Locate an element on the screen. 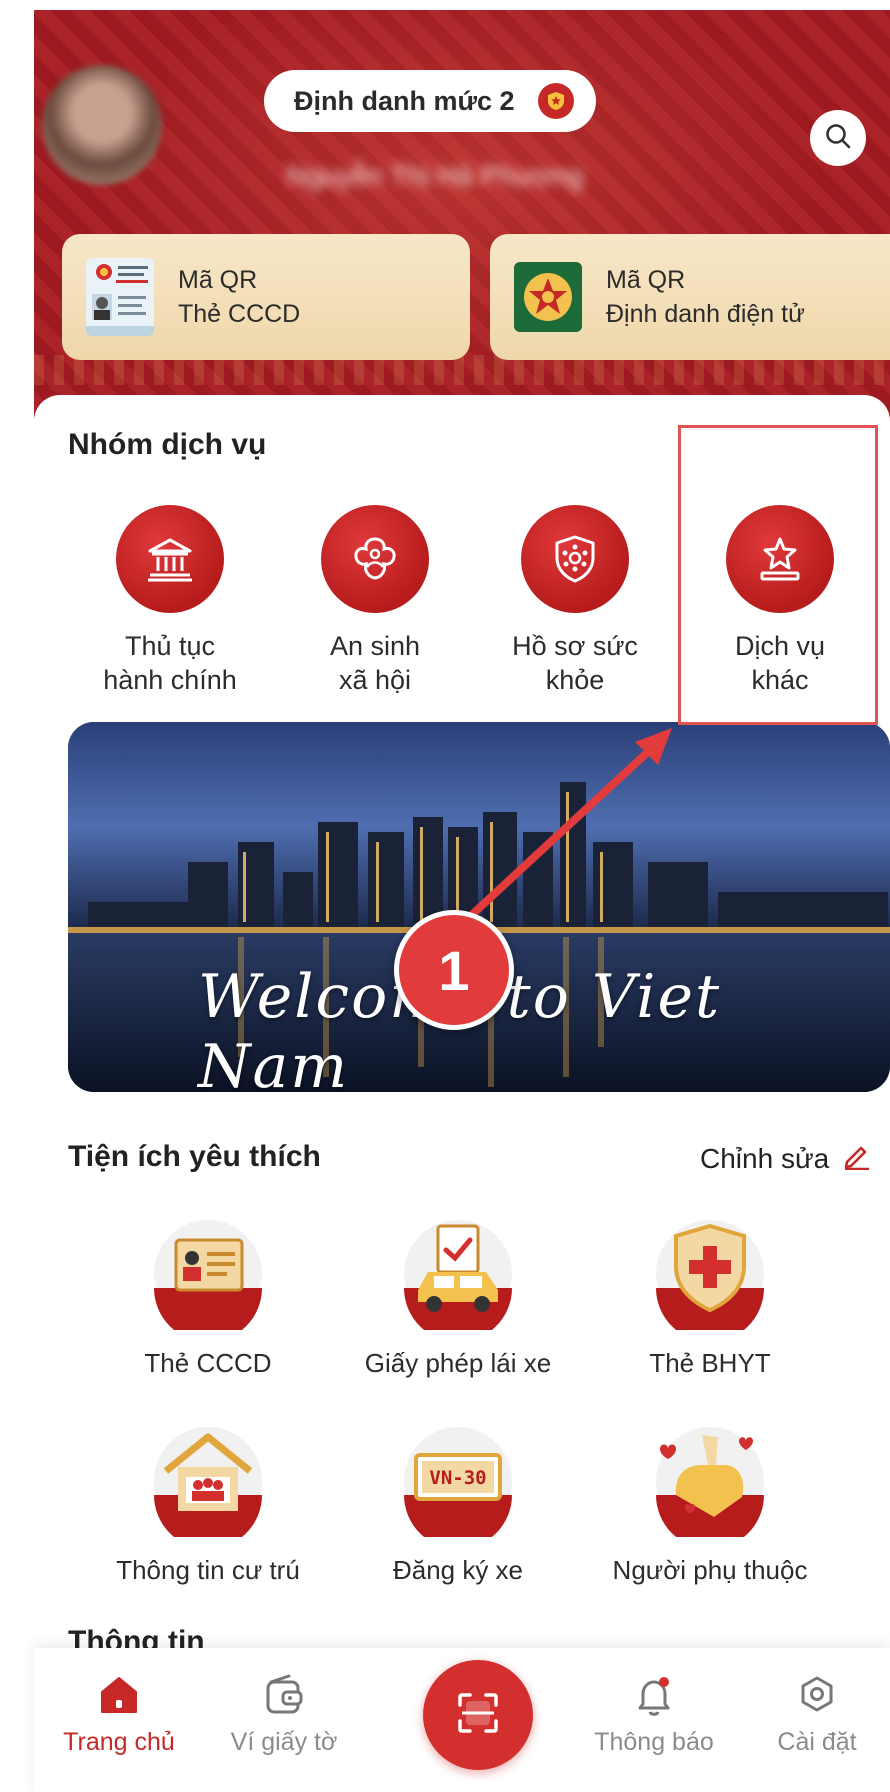 The image size is (890, 1792). search-icon is located at coordinates (838, 138).